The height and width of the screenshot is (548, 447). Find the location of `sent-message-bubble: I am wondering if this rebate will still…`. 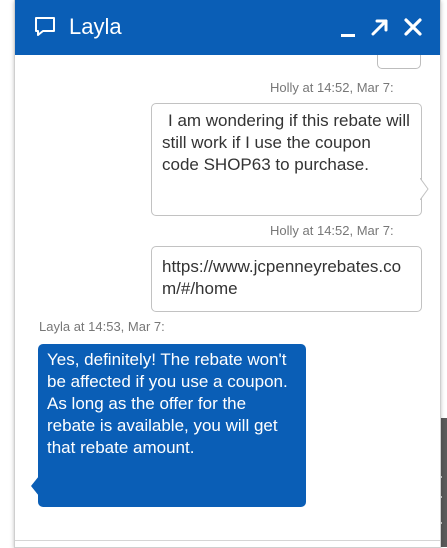

sent-message-bubble: I am wondering if this rebate will still… is located at coordinates (286, 159).